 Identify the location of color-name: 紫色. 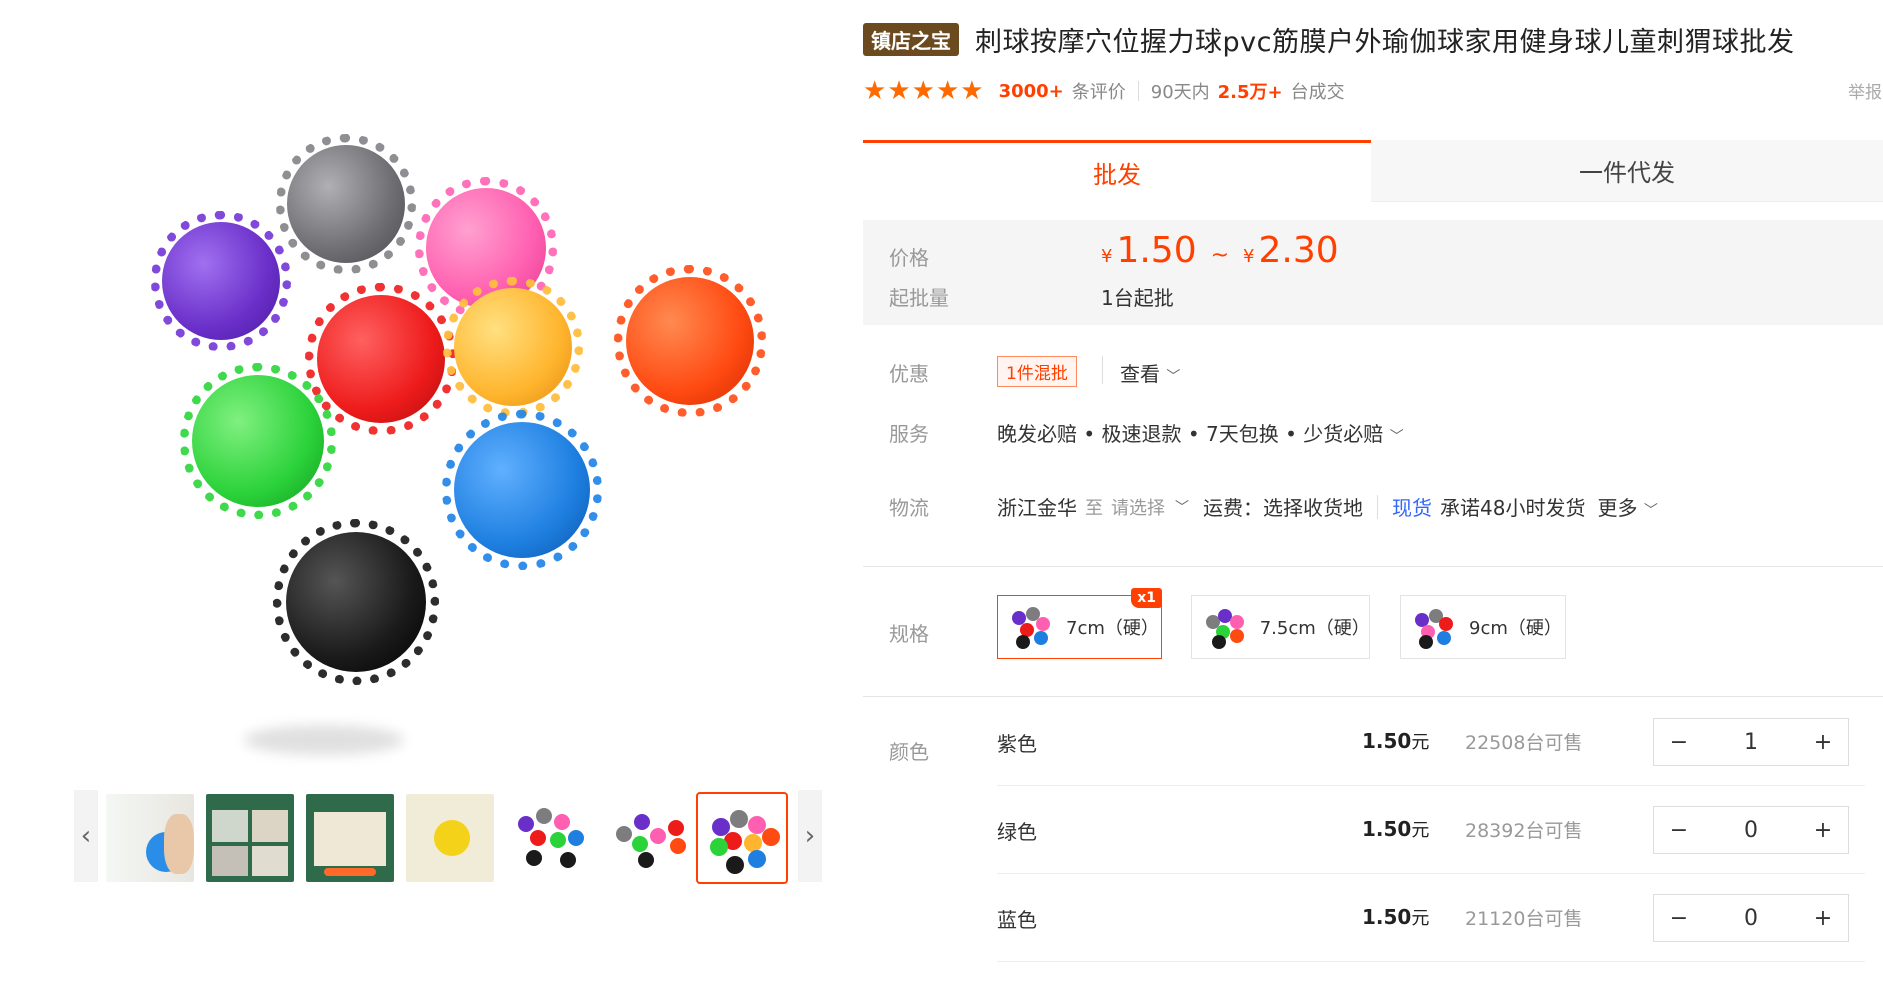
(1017, 744).